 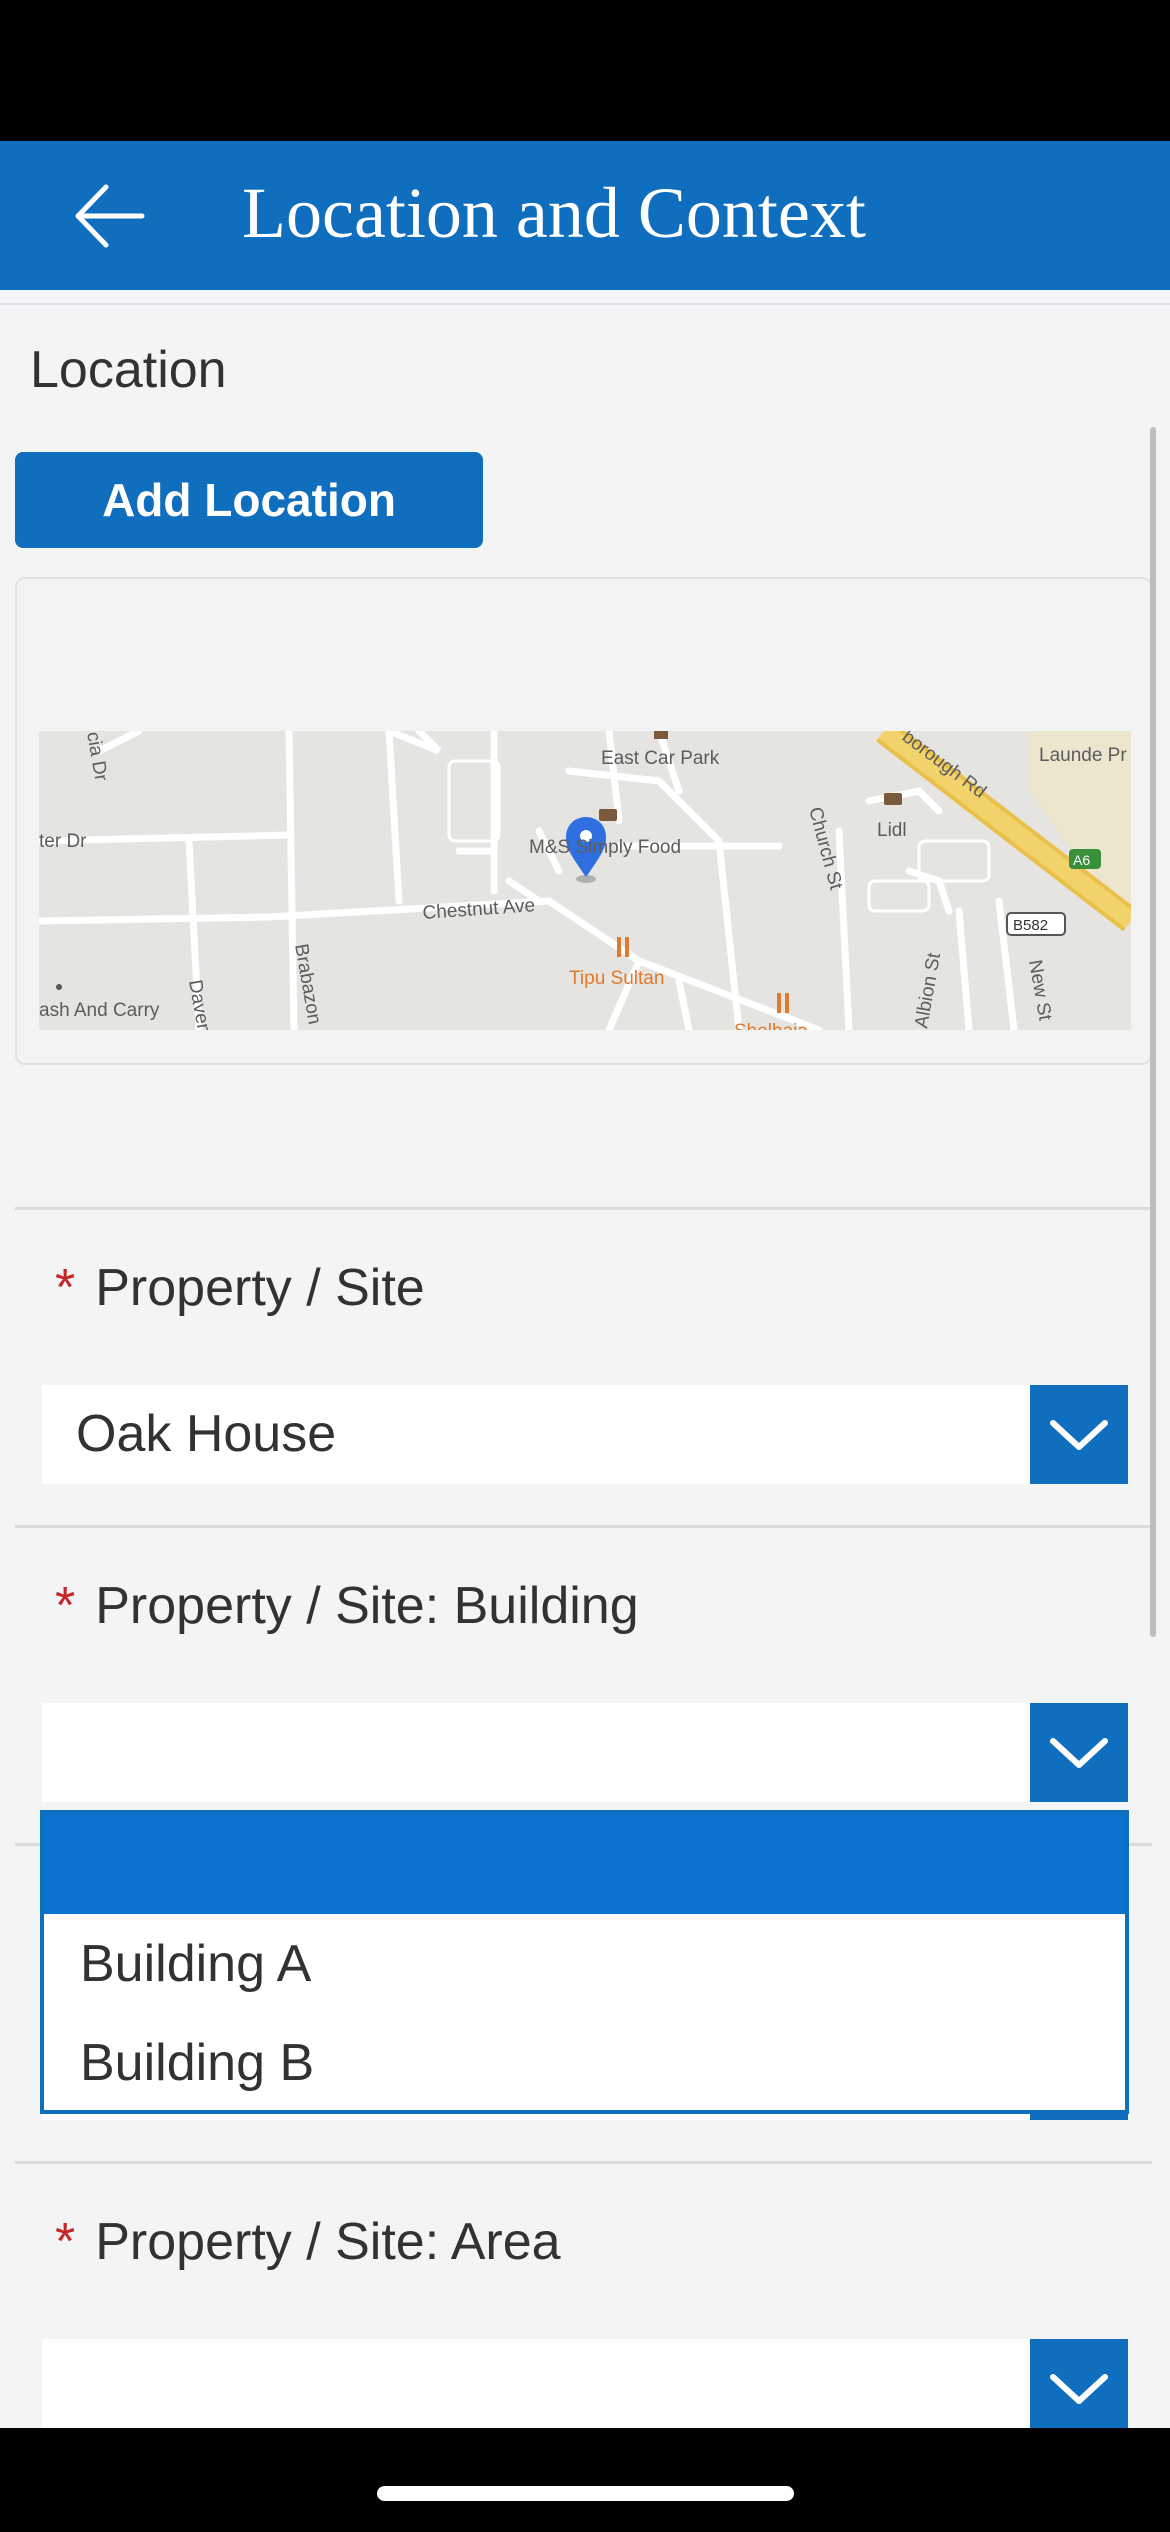 I want to click on area-label-text: Property / Site: Area, so click(x=328, y=2242).